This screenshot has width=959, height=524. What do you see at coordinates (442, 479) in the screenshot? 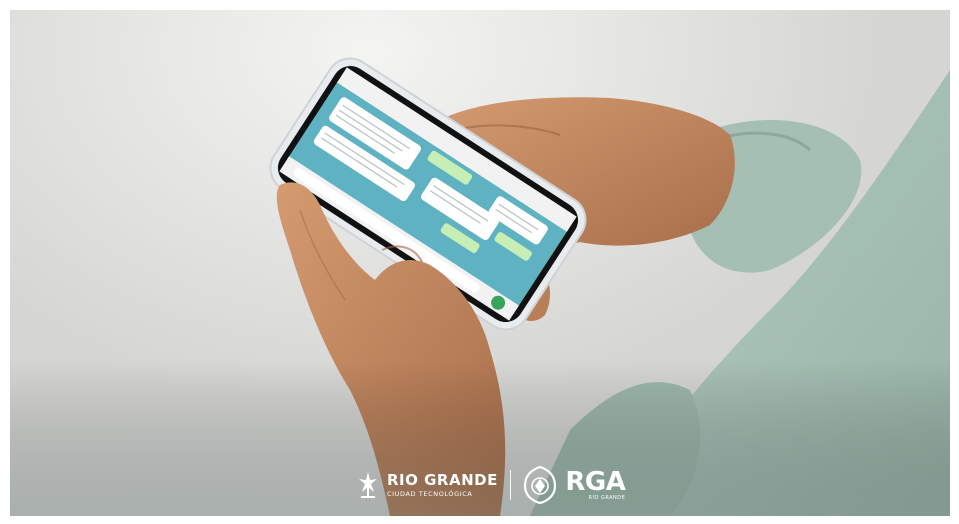
I see `rio-grande-name: RIO GRANDE` at bounding box center [442, 479].